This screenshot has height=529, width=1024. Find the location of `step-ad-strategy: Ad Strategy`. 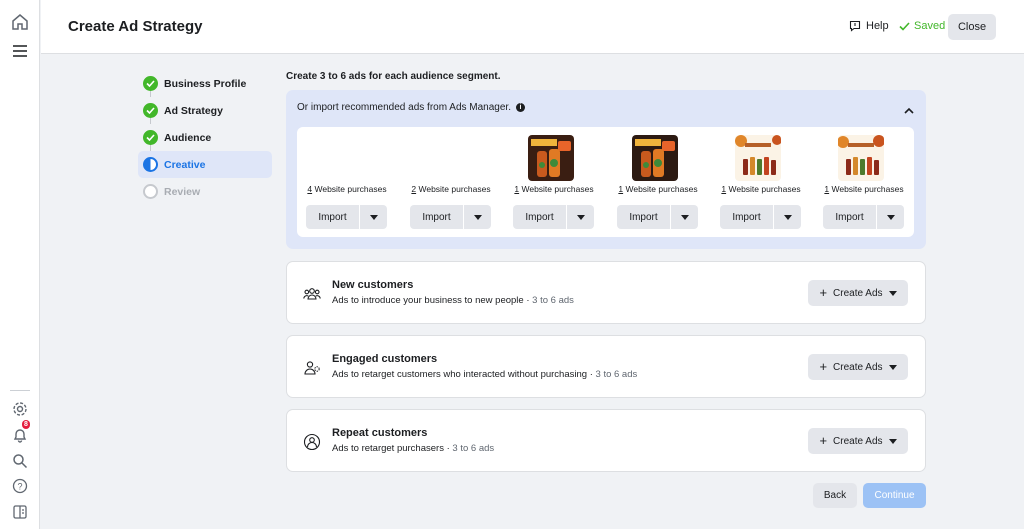

step-ad-strategy: Ad Strategy is located at coordinates (205, 110).